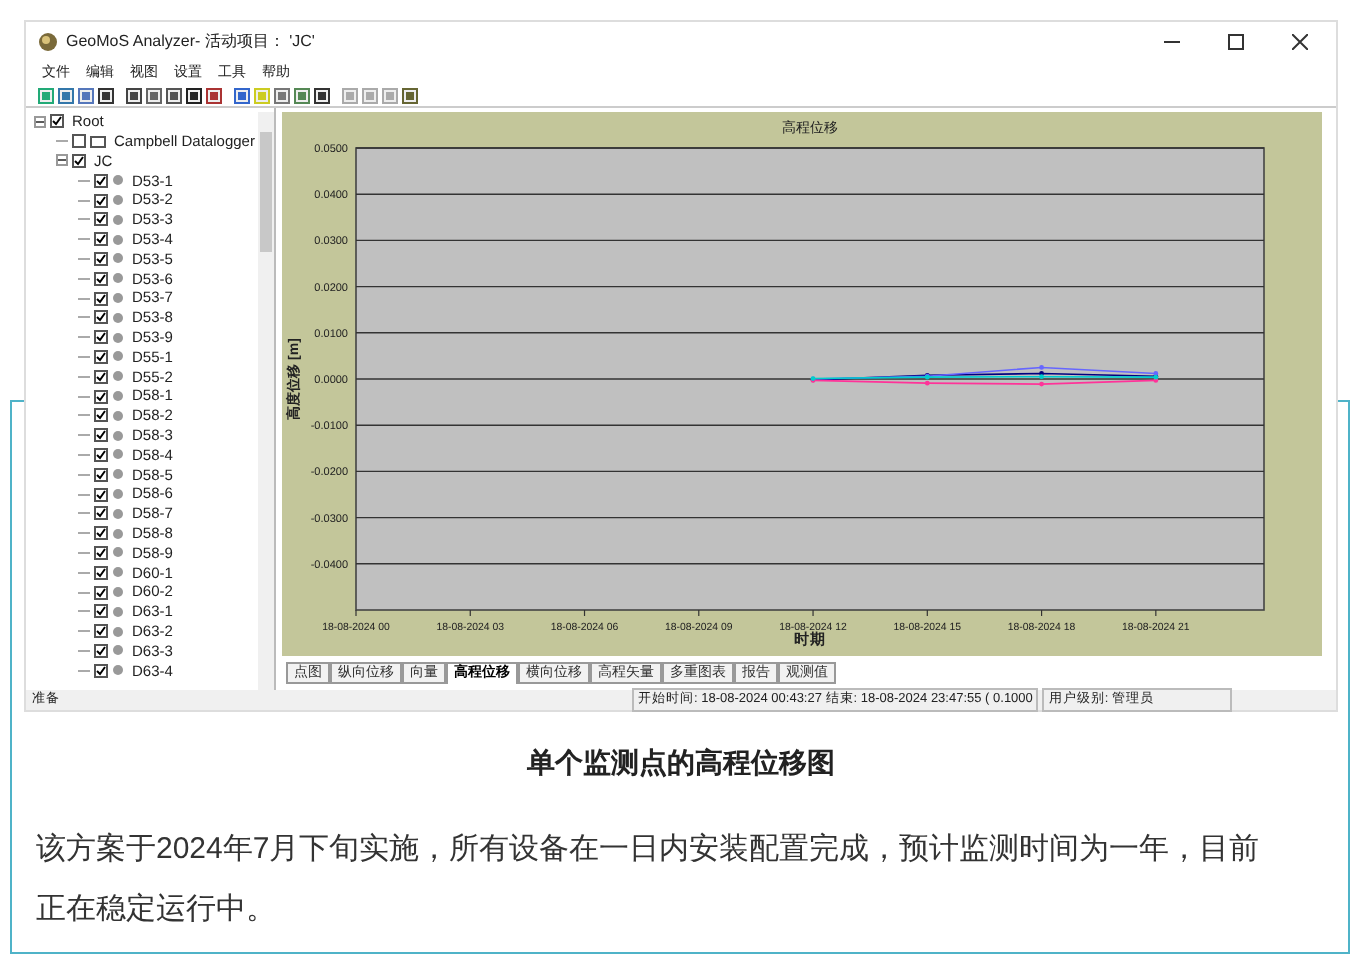  I want to click on data-point, so click(813, 378).